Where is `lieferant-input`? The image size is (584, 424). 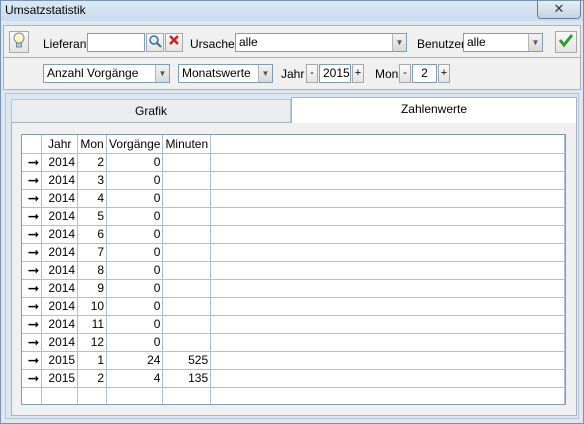 lieferant-input is located at coordinates (116, 42).